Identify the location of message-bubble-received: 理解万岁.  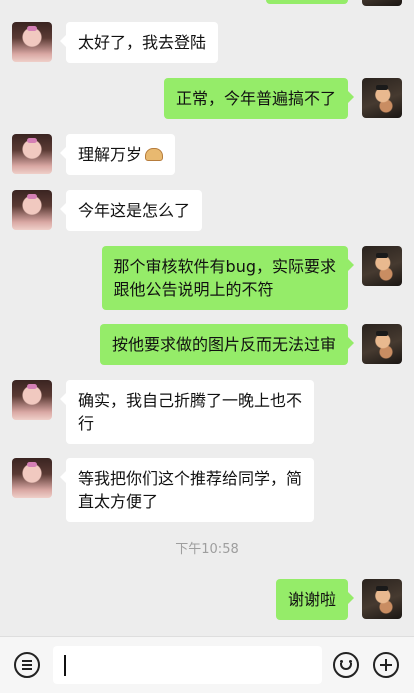
(117, 154).